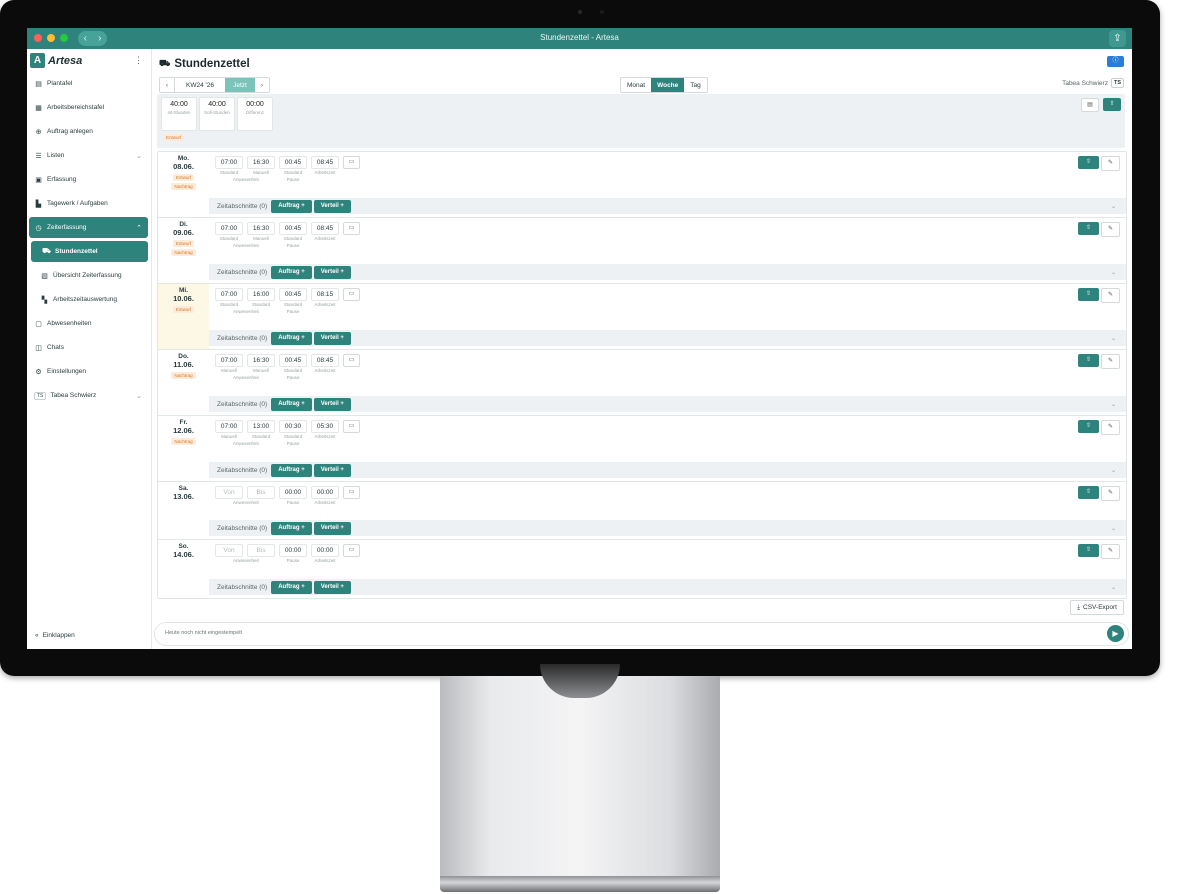 This screenshot has height=894, width=1200. Describe the element at coordinates (88, 83) in the screenshot. I see `sidebar-item-plantafel: ▤ Plantafel` at that location.